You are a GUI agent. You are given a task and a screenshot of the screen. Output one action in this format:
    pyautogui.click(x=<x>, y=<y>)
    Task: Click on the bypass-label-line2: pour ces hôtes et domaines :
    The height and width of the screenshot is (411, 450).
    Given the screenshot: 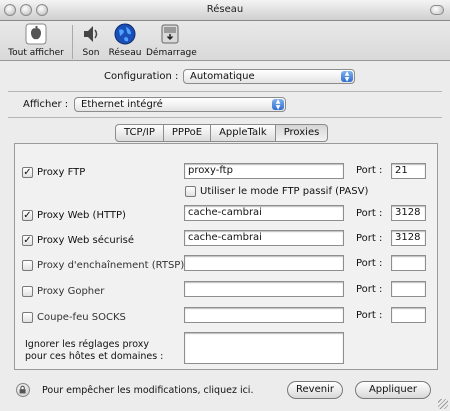 What is the action you would take?
    pyautogui.click(x=94, y=356)
    